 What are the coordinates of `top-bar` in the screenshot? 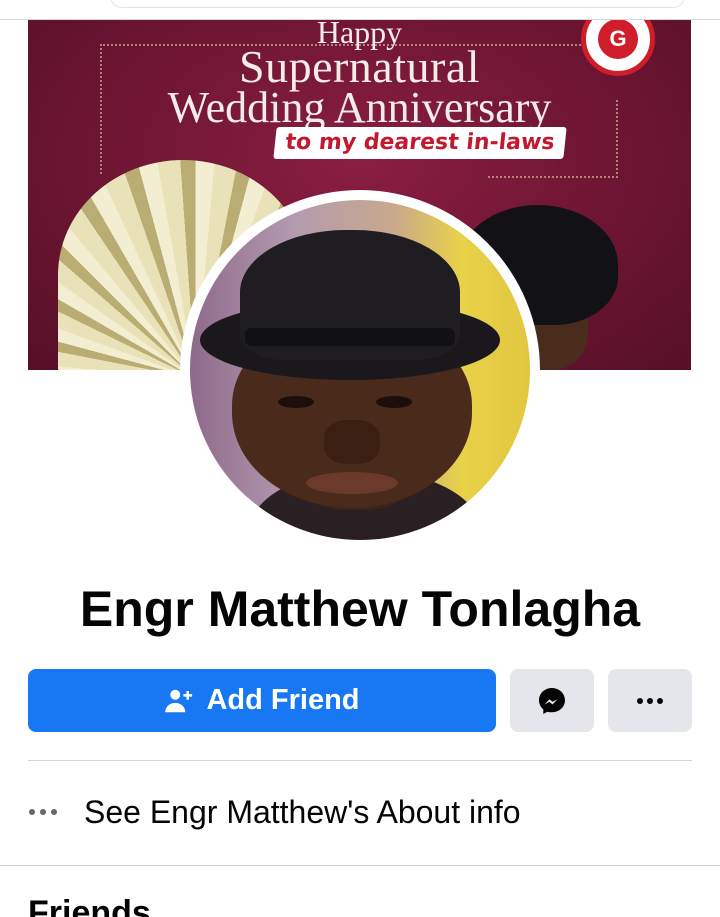 It's located at (360, 10).